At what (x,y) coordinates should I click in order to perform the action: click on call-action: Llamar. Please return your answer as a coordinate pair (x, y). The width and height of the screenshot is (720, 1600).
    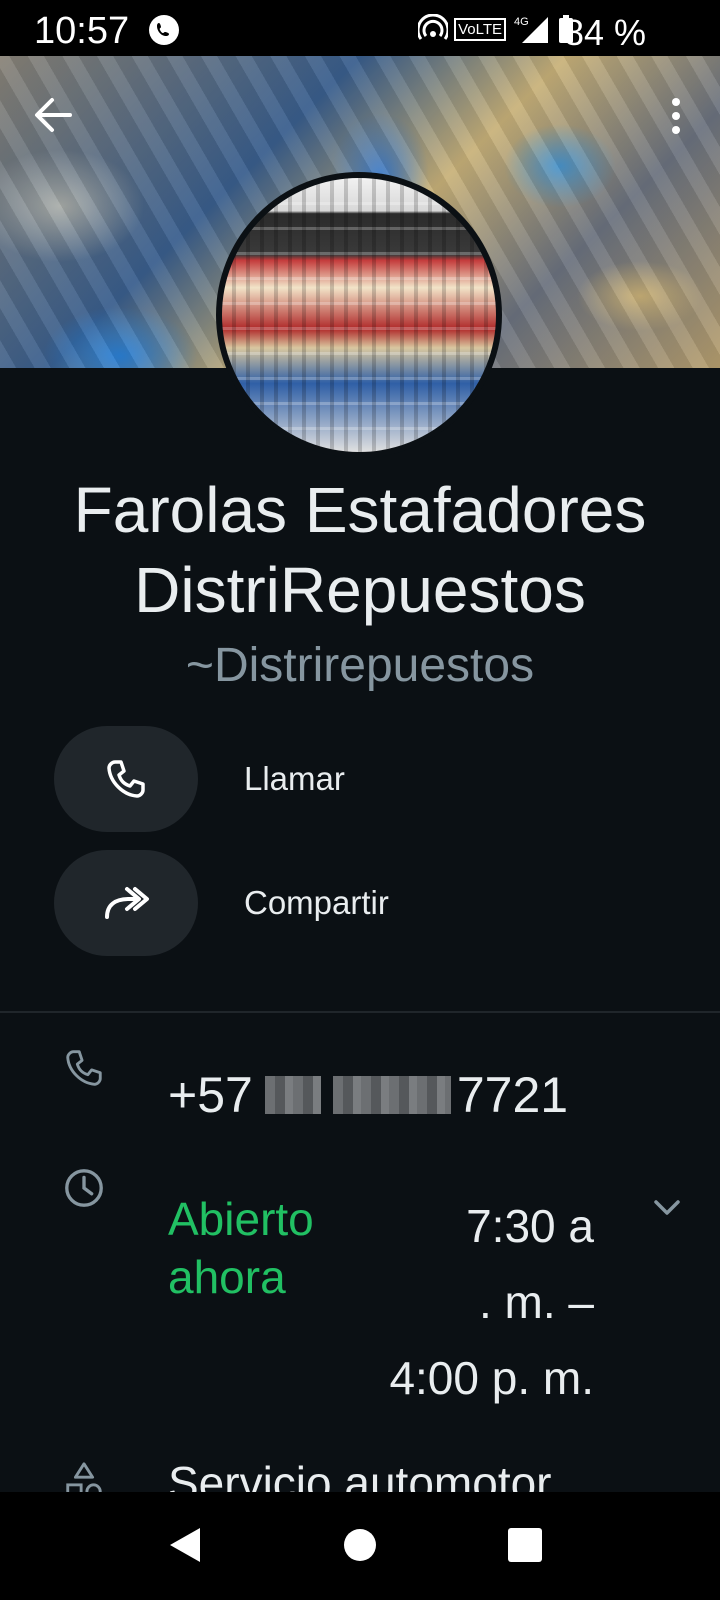
    Looking at the image, I should click on (354, 779).